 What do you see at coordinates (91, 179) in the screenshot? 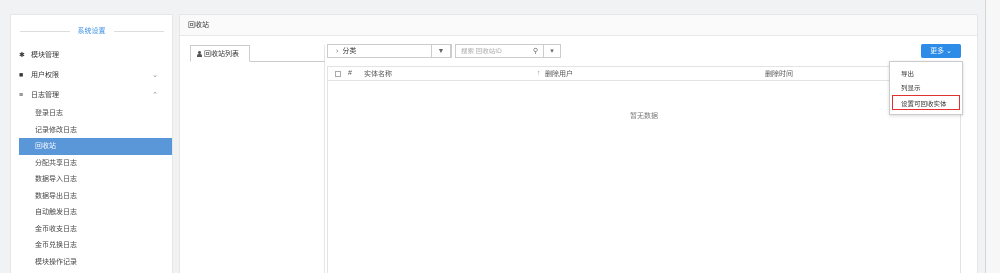
I see `sidebar-item-import-log: 数据导入日志` at bounding box center [91, 179].